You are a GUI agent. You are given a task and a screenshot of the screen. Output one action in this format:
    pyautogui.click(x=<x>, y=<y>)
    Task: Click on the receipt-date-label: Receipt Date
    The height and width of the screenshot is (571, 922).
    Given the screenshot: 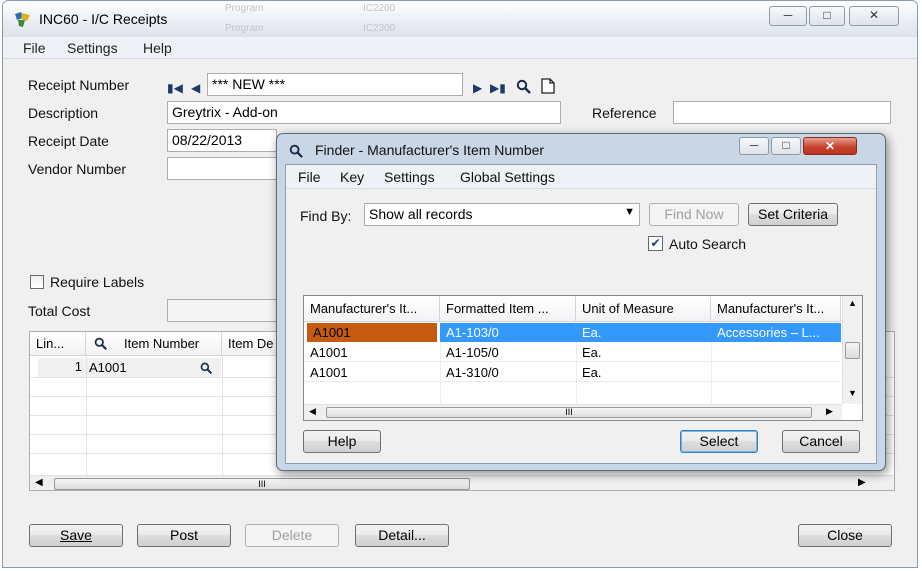 What is the action you would take?
    pyautogui.click(x=68, y=141)
    